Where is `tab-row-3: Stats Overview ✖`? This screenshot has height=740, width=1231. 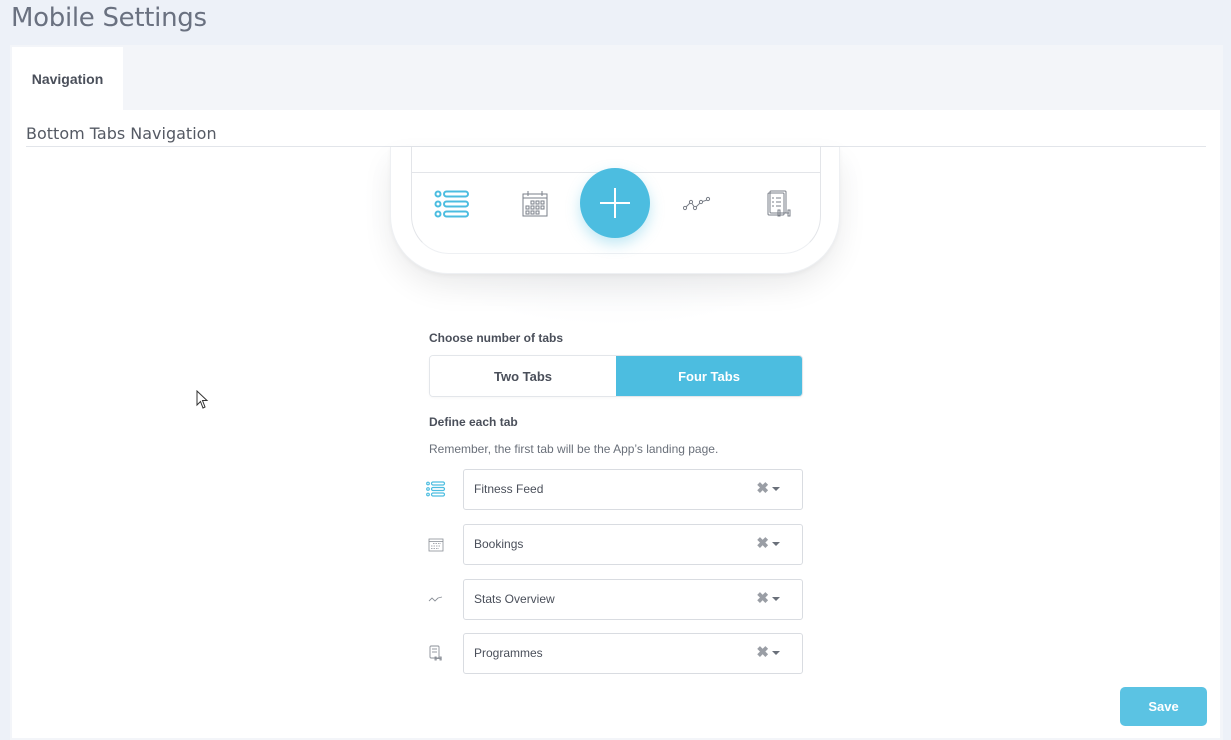 tab-row-3: Stats Overview ✖ is located at coordinates (615, 599).